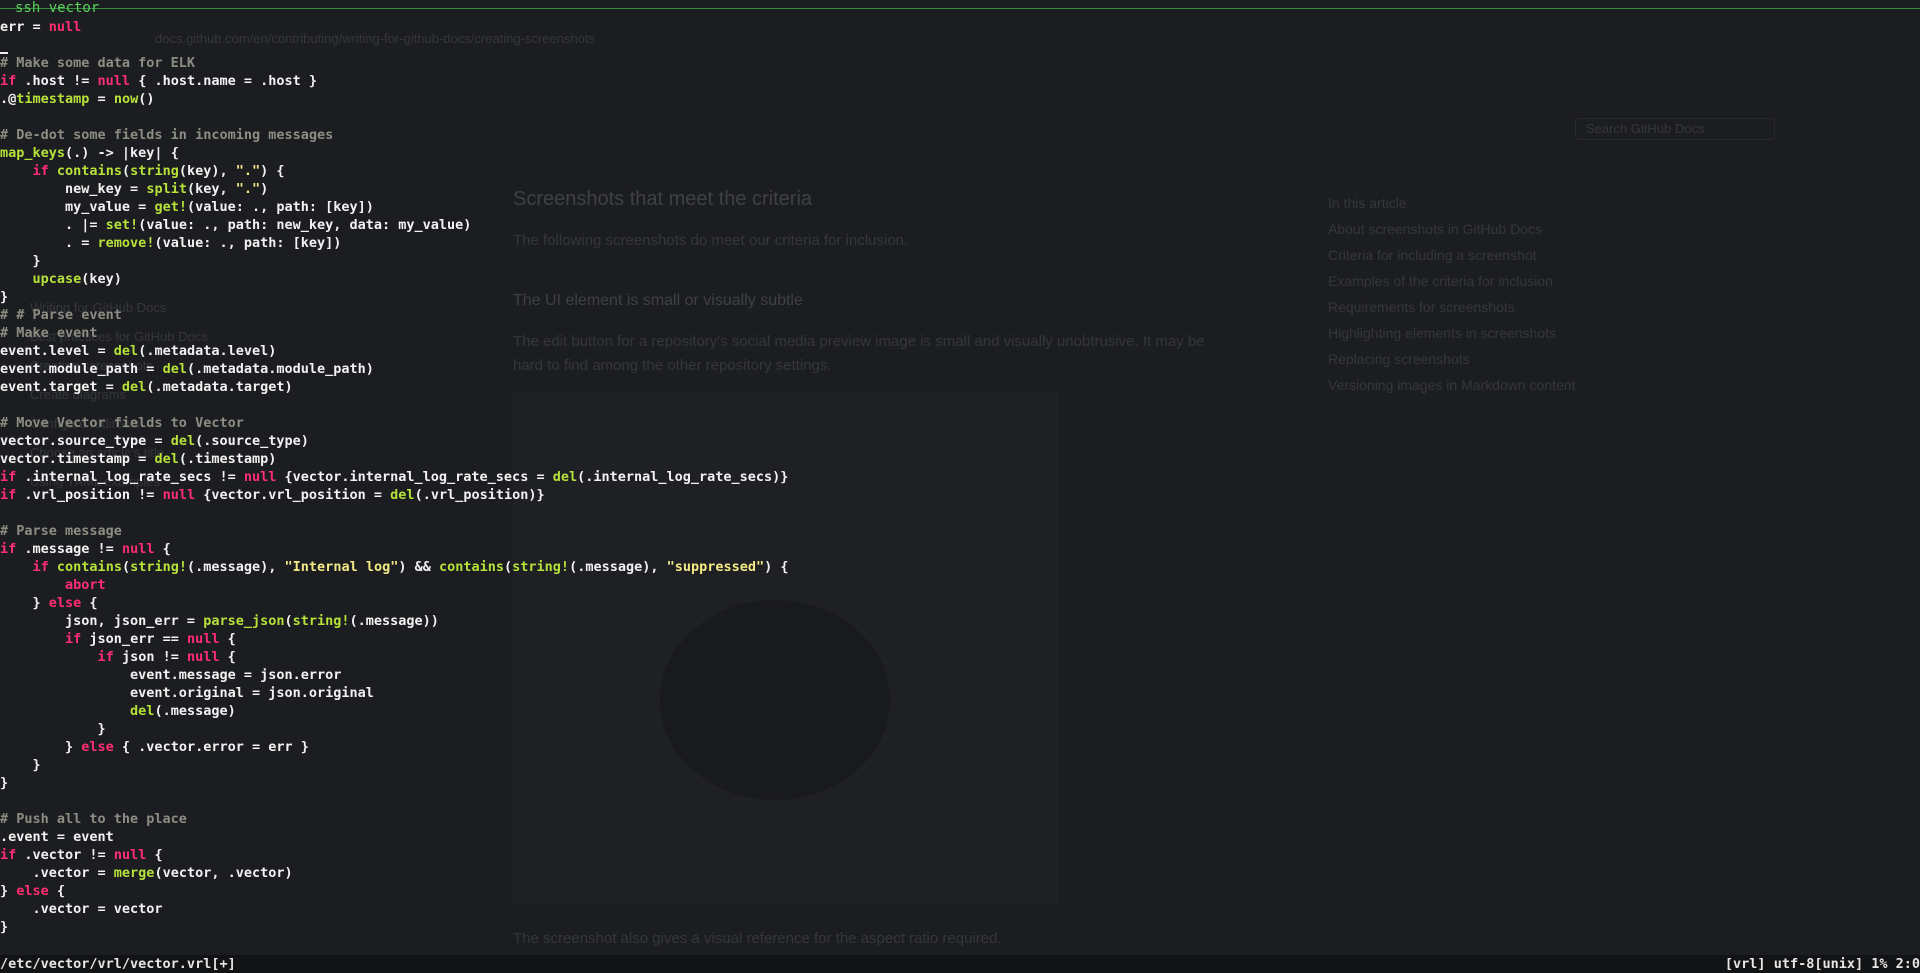  What do you see at coordinates (130, 477) in the screenshot?
I see `code-token: .internal_log_rate_secs !=` at bounding box center [130, 477].